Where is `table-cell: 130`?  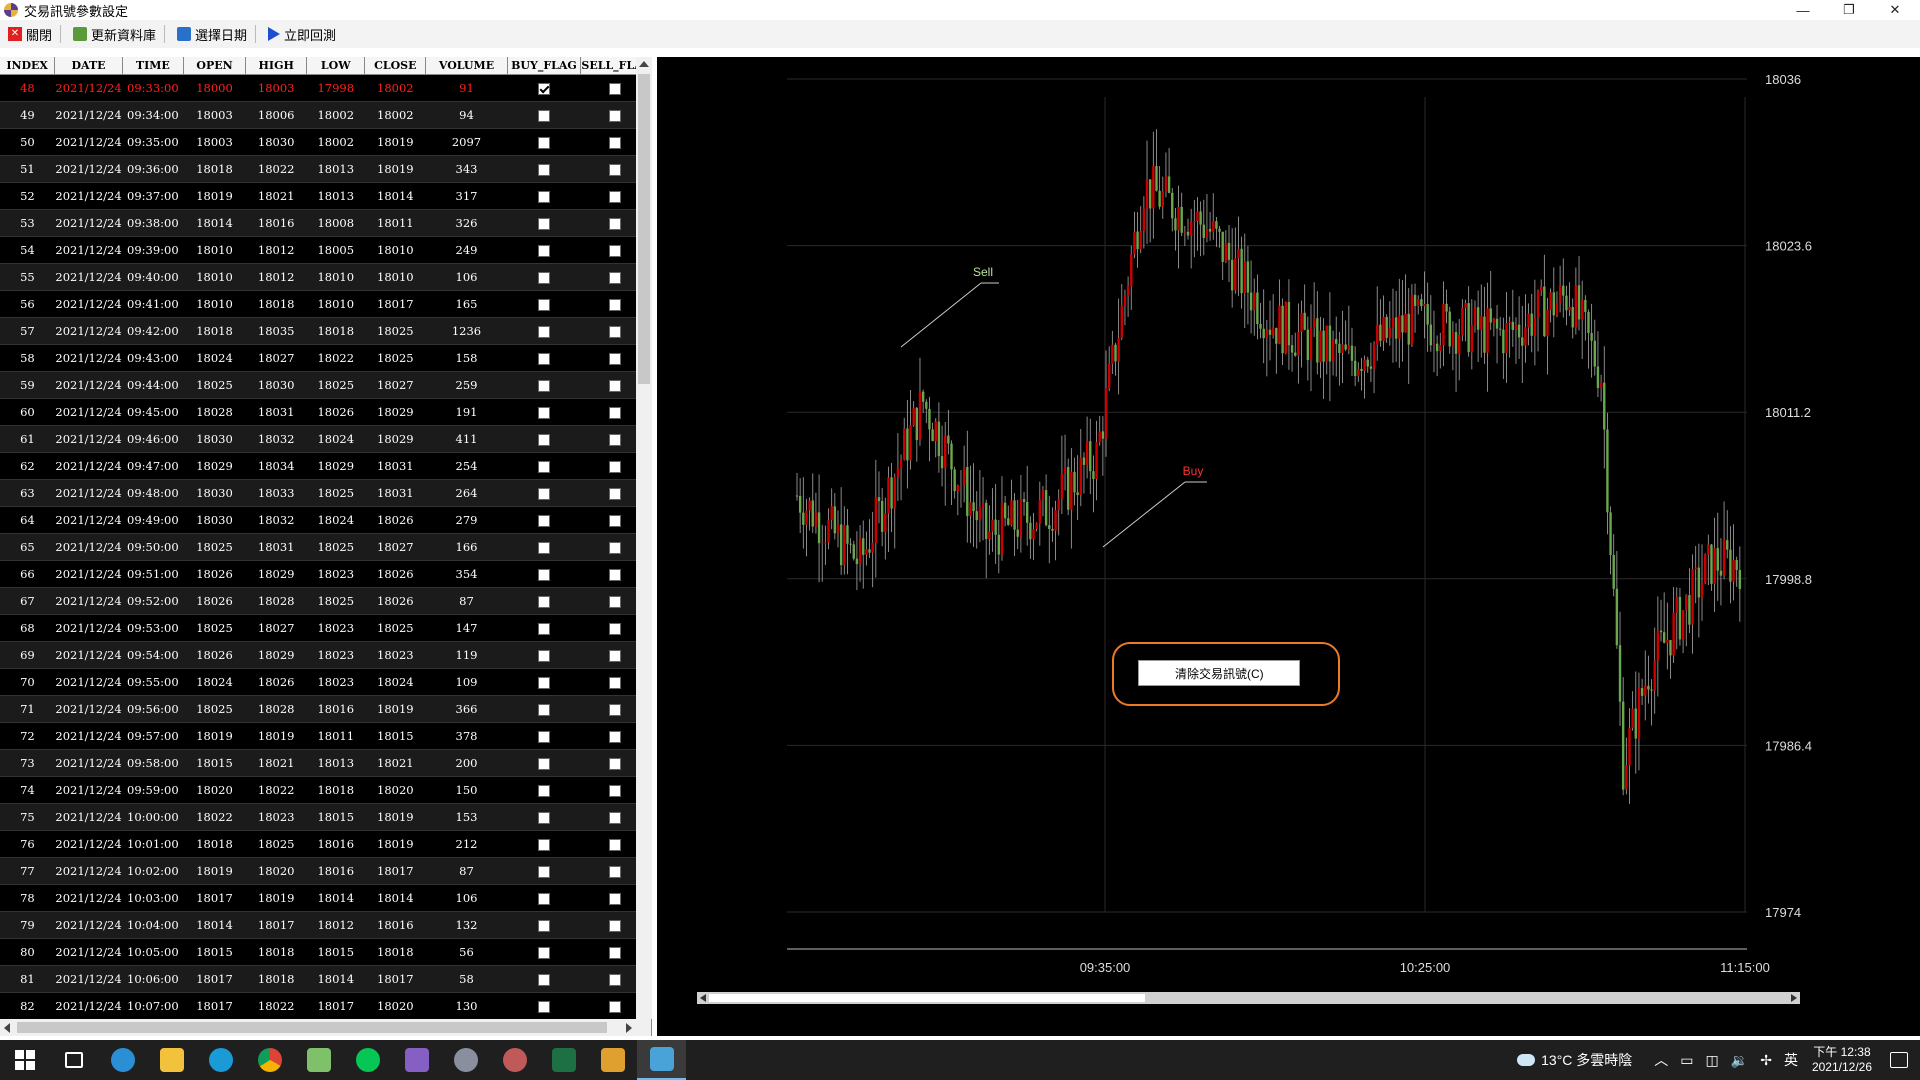 table-cell: 130 is located at coordinates (466, 1005).